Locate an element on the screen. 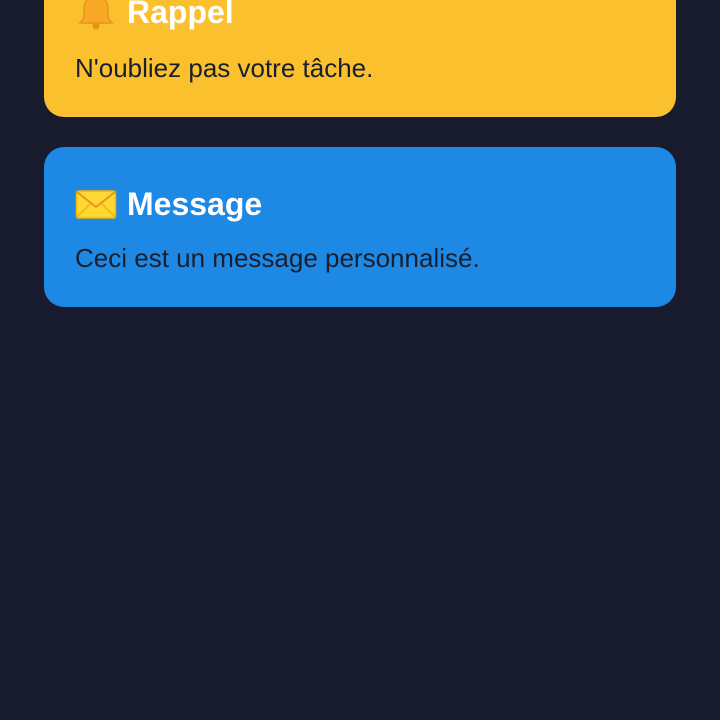 This screenshot has width=720, height=720. reminder-card-header: Rappel is located at coordinates (154, 16).